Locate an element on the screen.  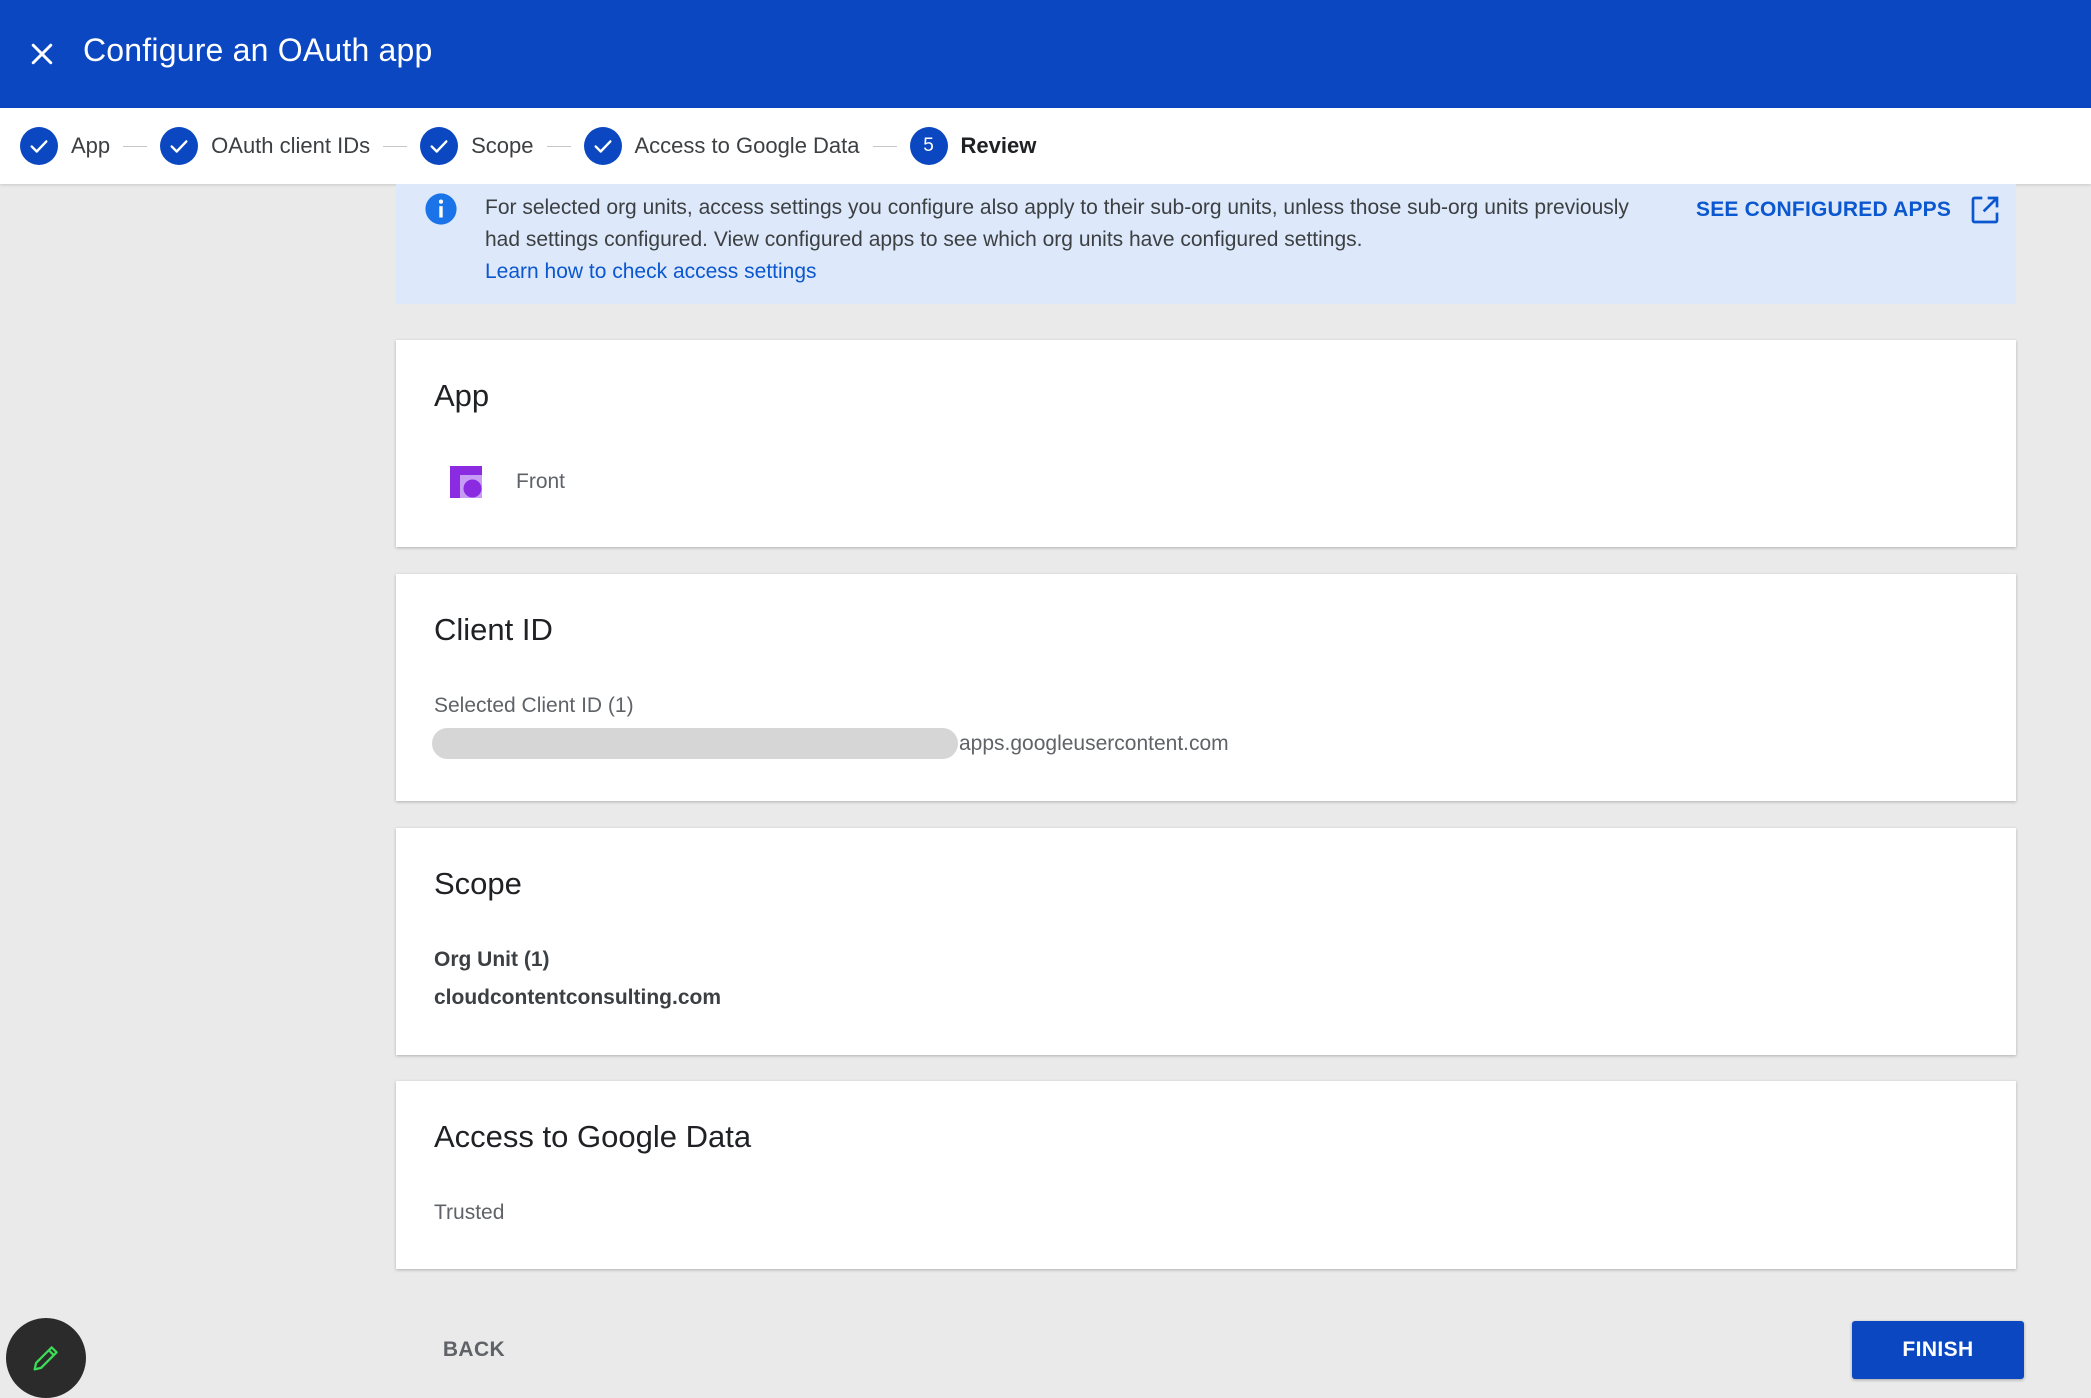
step-label: Review is located at coordinates (998, 145).